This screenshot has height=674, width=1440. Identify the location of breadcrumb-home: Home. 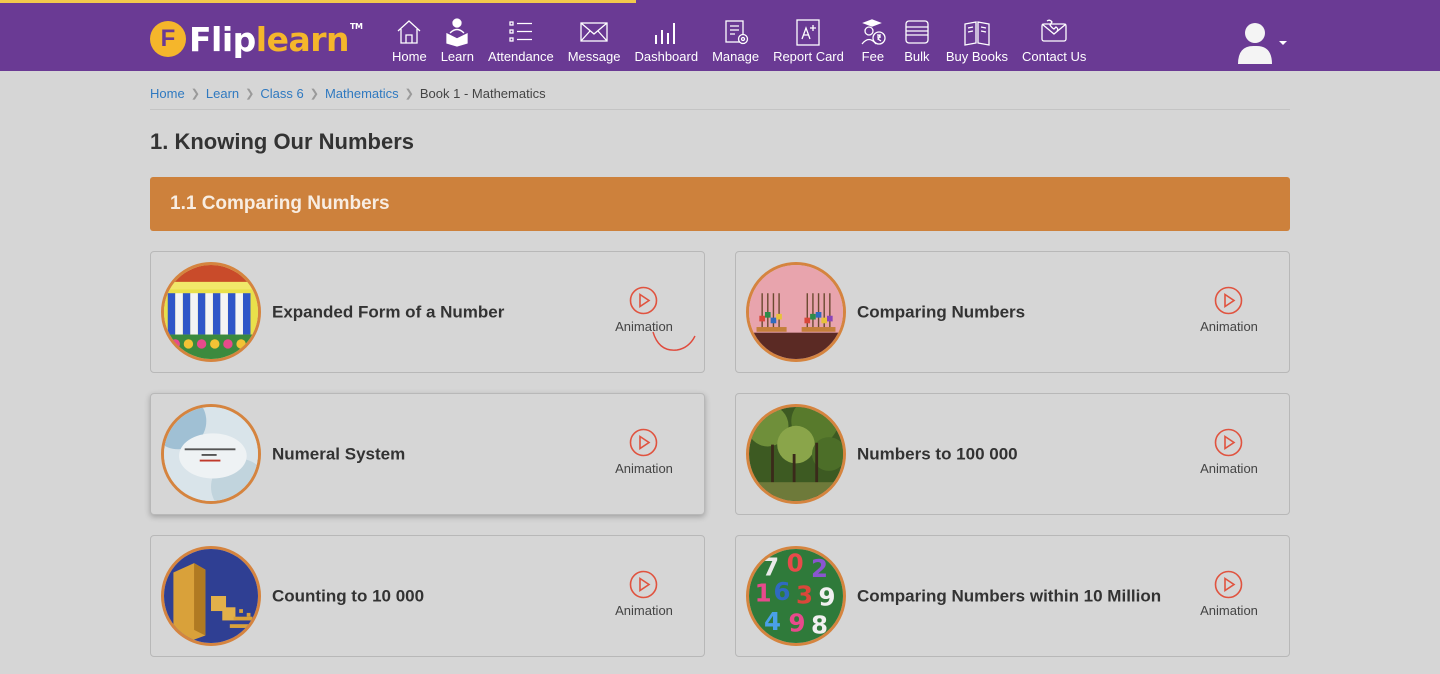
(167, 93).